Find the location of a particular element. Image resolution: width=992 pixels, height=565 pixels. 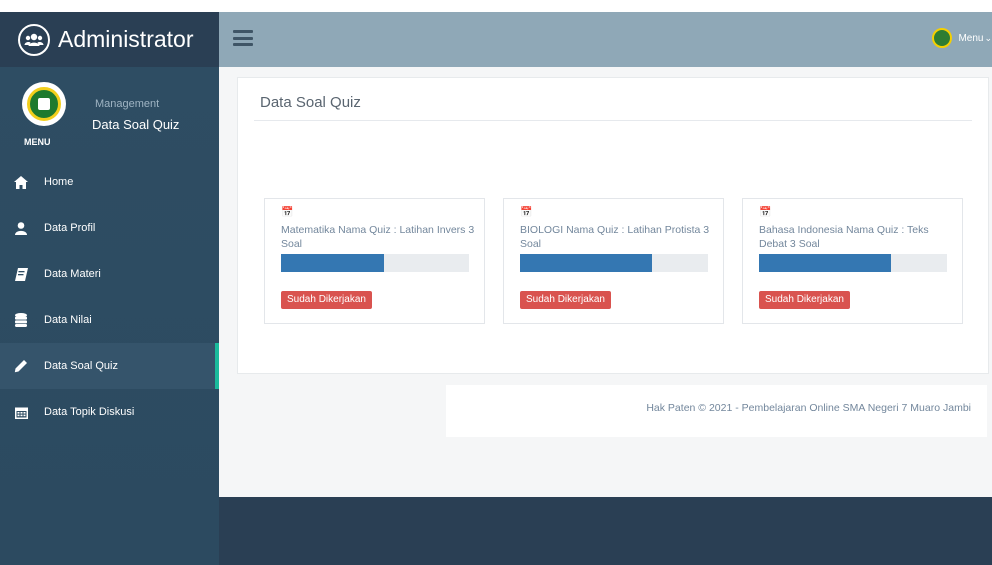

sidebar-item-label: Data Profil is located at coordinates (70, 228).